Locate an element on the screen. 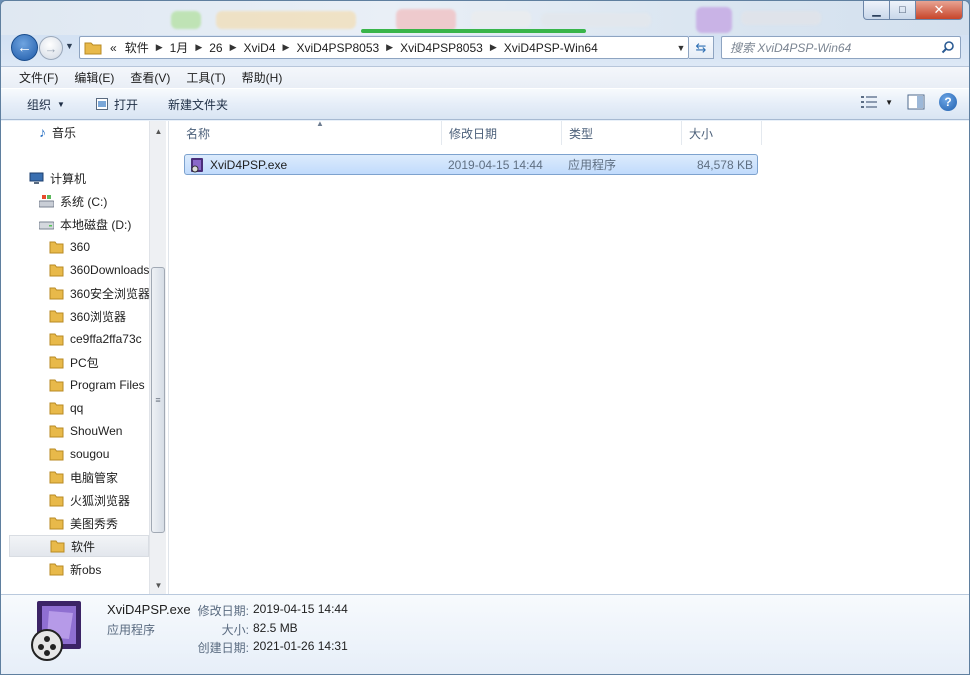 The image size is (970, 675). help-icon: ? is located at coordinates (948, 102).